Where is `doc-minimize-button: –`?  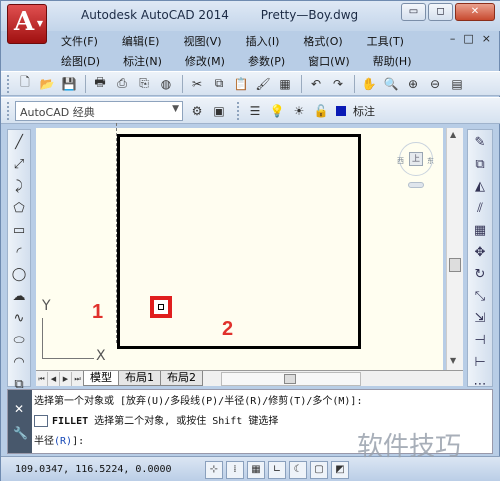 doc-minimize-button: – is located at coordinates (453, 38).